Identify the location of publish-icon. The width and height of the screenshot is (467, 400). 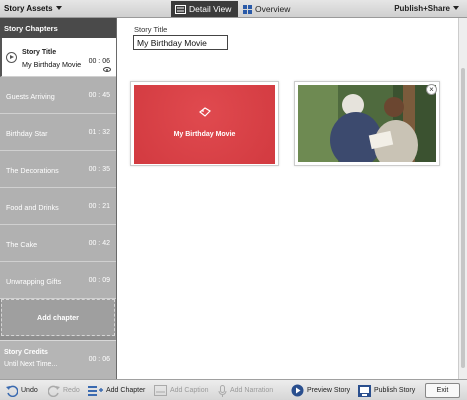
(364, 390).